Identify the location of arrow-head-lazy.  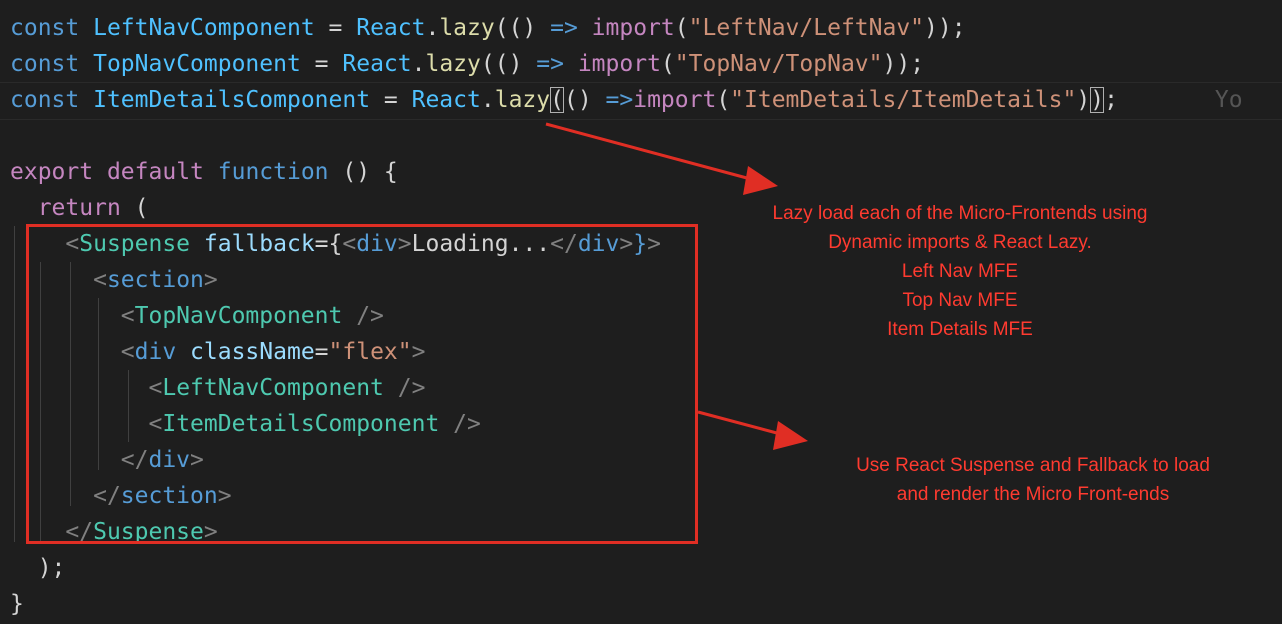
(760, 180).